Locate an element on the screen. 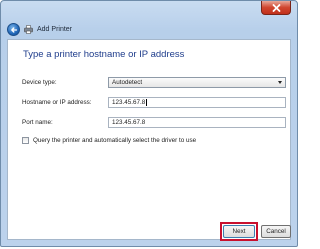 The width and height of the screenshot is (320, 249). query-printer-checkbox is located at coordinates (25, 140).